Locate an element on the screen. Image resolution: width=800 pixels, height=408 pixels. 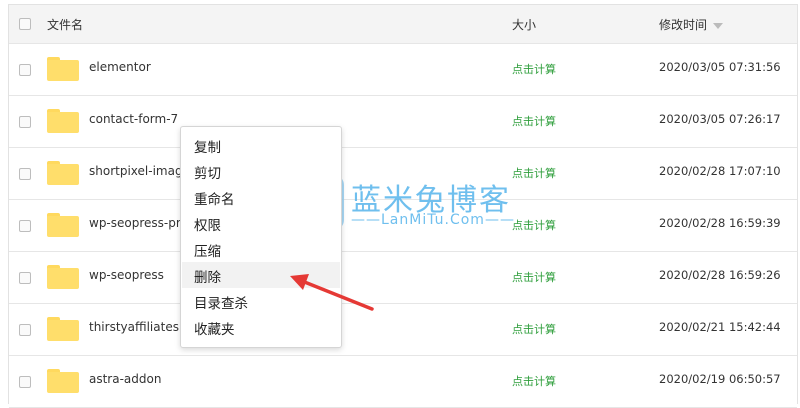
watermark-subtitle: ——LanMiTu.Com—— is located at coordinates (433, 220).